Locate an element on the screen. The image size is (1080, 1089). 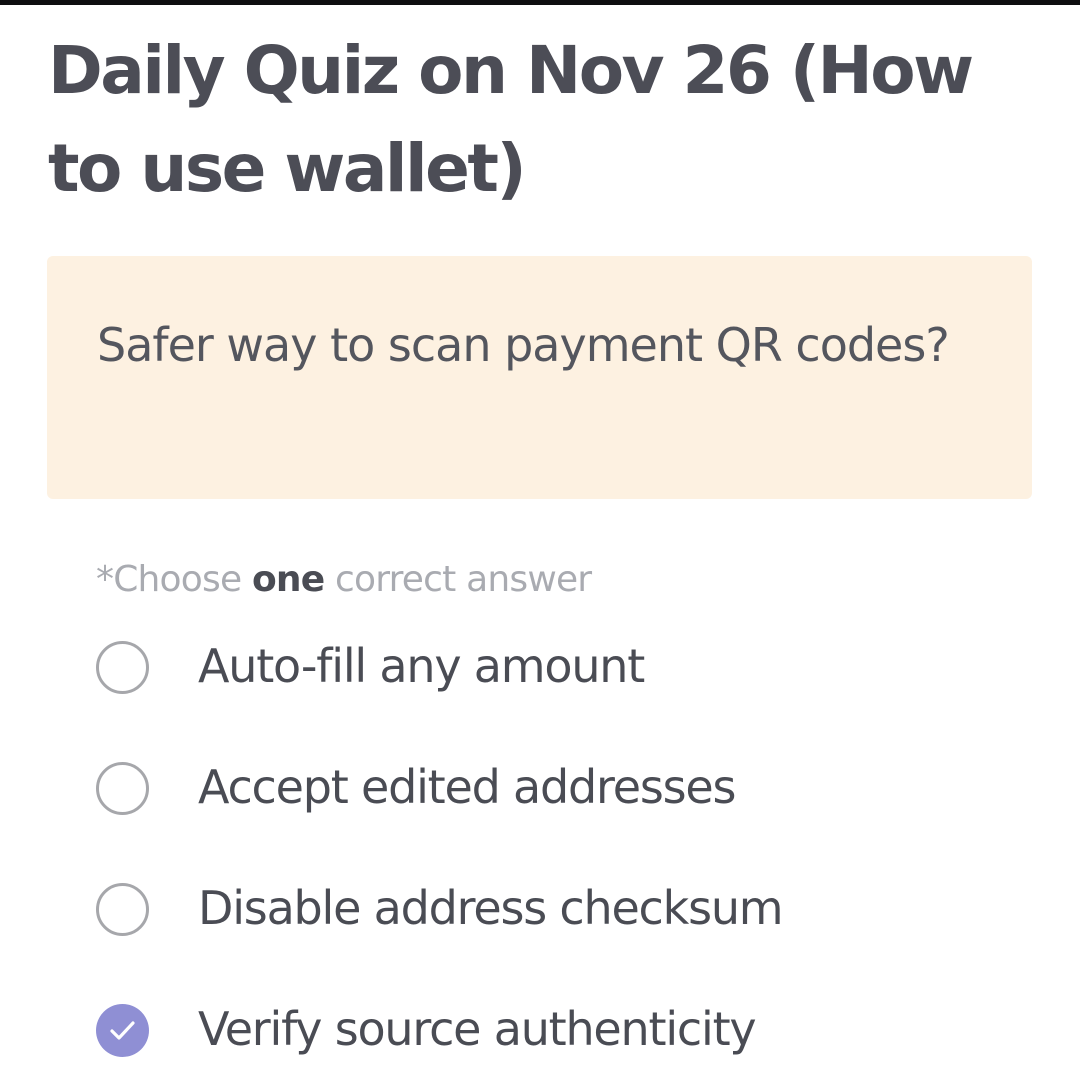
instruction-prefix: *Choose is located at coordinates (174, 579).